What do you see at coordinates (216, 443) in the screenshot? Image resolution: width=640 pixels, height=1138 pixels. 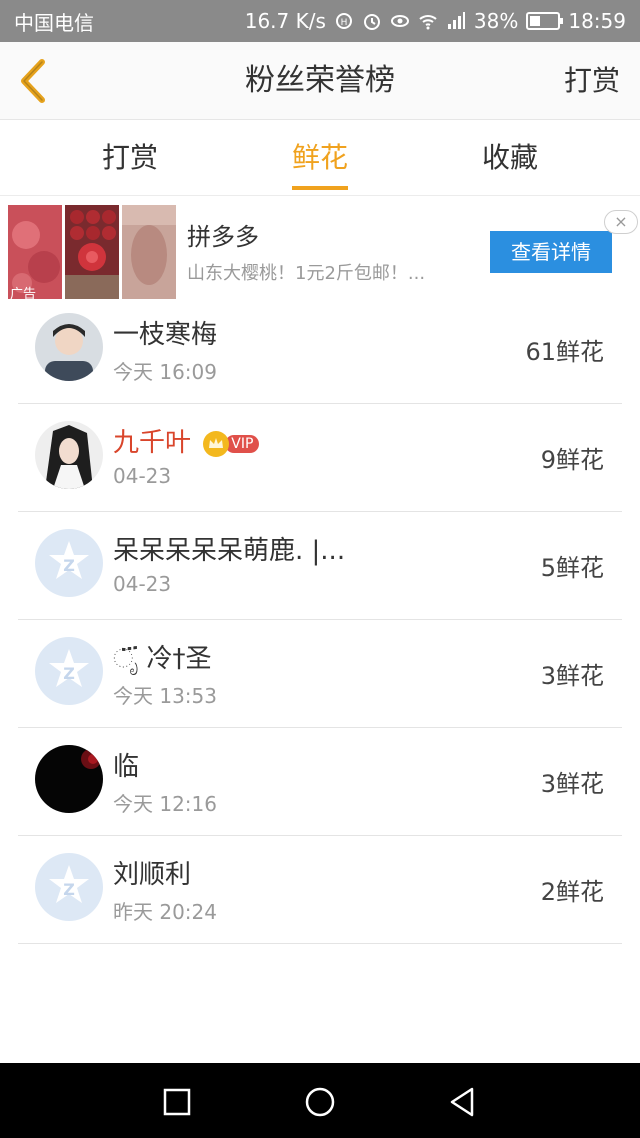 I see `crown-icon` at bounding box center [216, 443].